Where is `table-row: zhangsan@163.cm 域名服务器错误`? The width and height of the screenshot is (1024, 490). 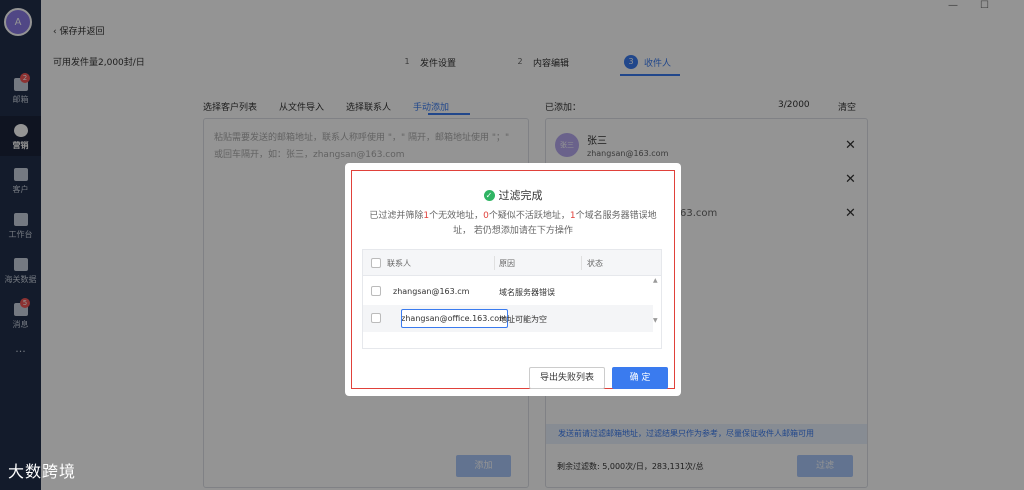
table-row: zhangsan@163.cm 域名服务器错误 is located at coordinates (508, 291).